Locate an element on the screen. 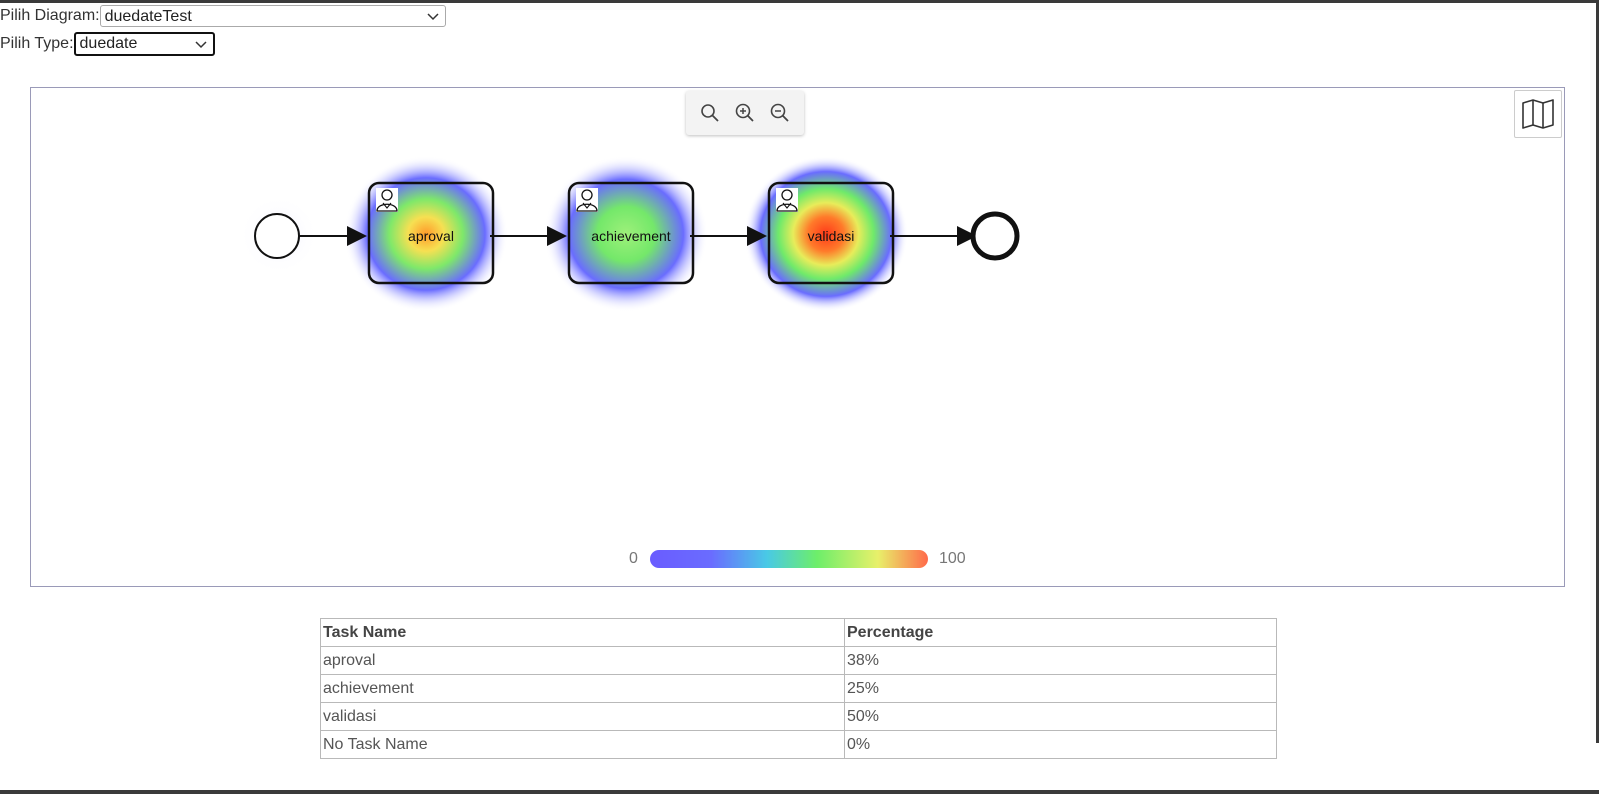  minimap-toggle-button is located at coordinates (1538, 114).